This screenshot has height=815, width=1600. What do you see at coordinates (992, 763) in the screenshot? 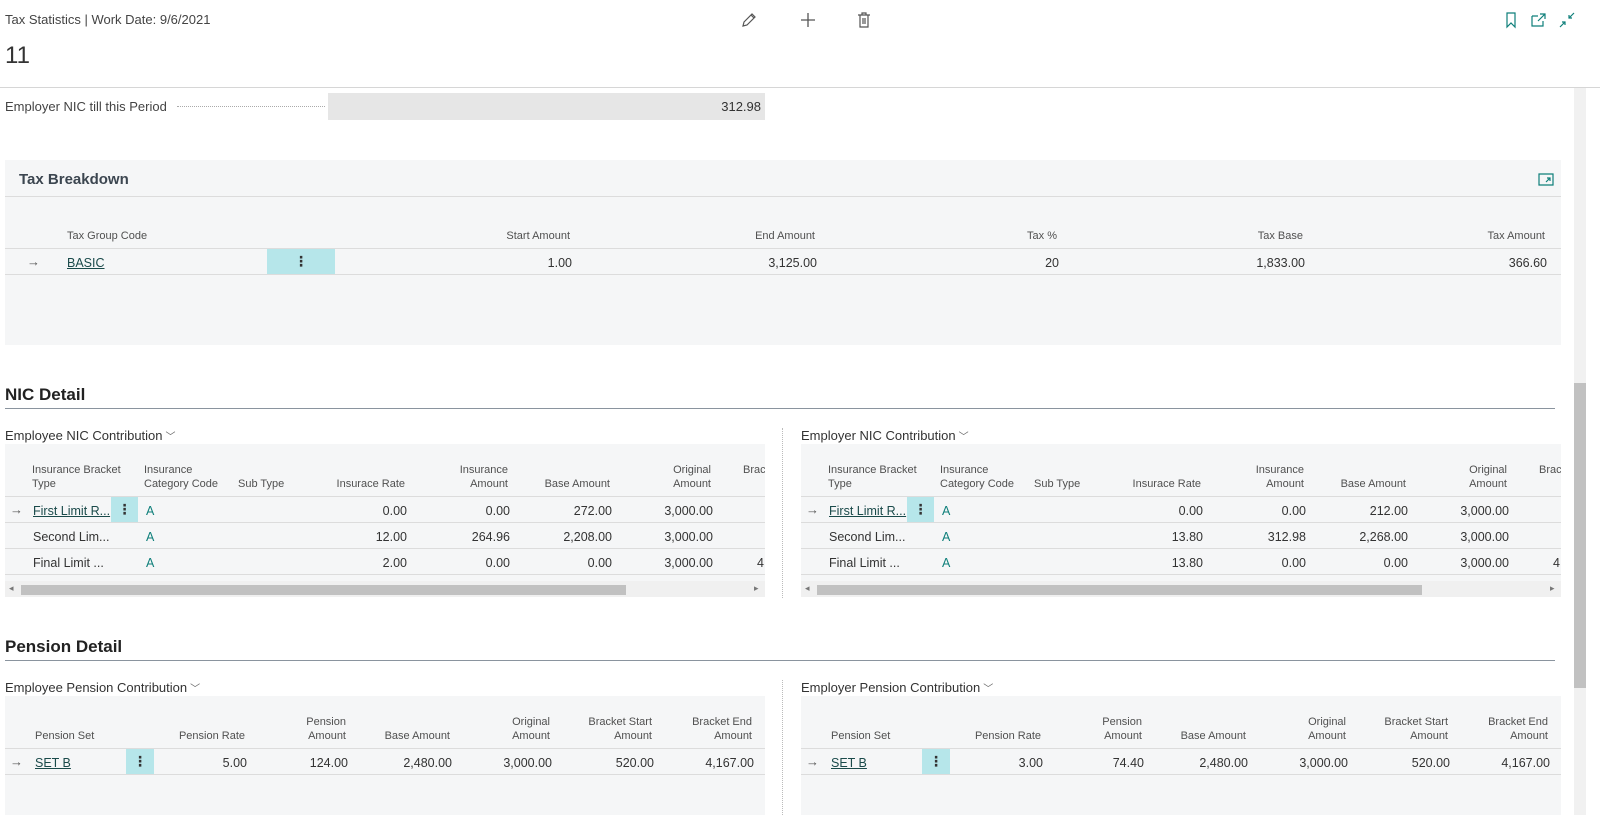
I see `pension-rate: 3.00` at bounding box center [992, 763].